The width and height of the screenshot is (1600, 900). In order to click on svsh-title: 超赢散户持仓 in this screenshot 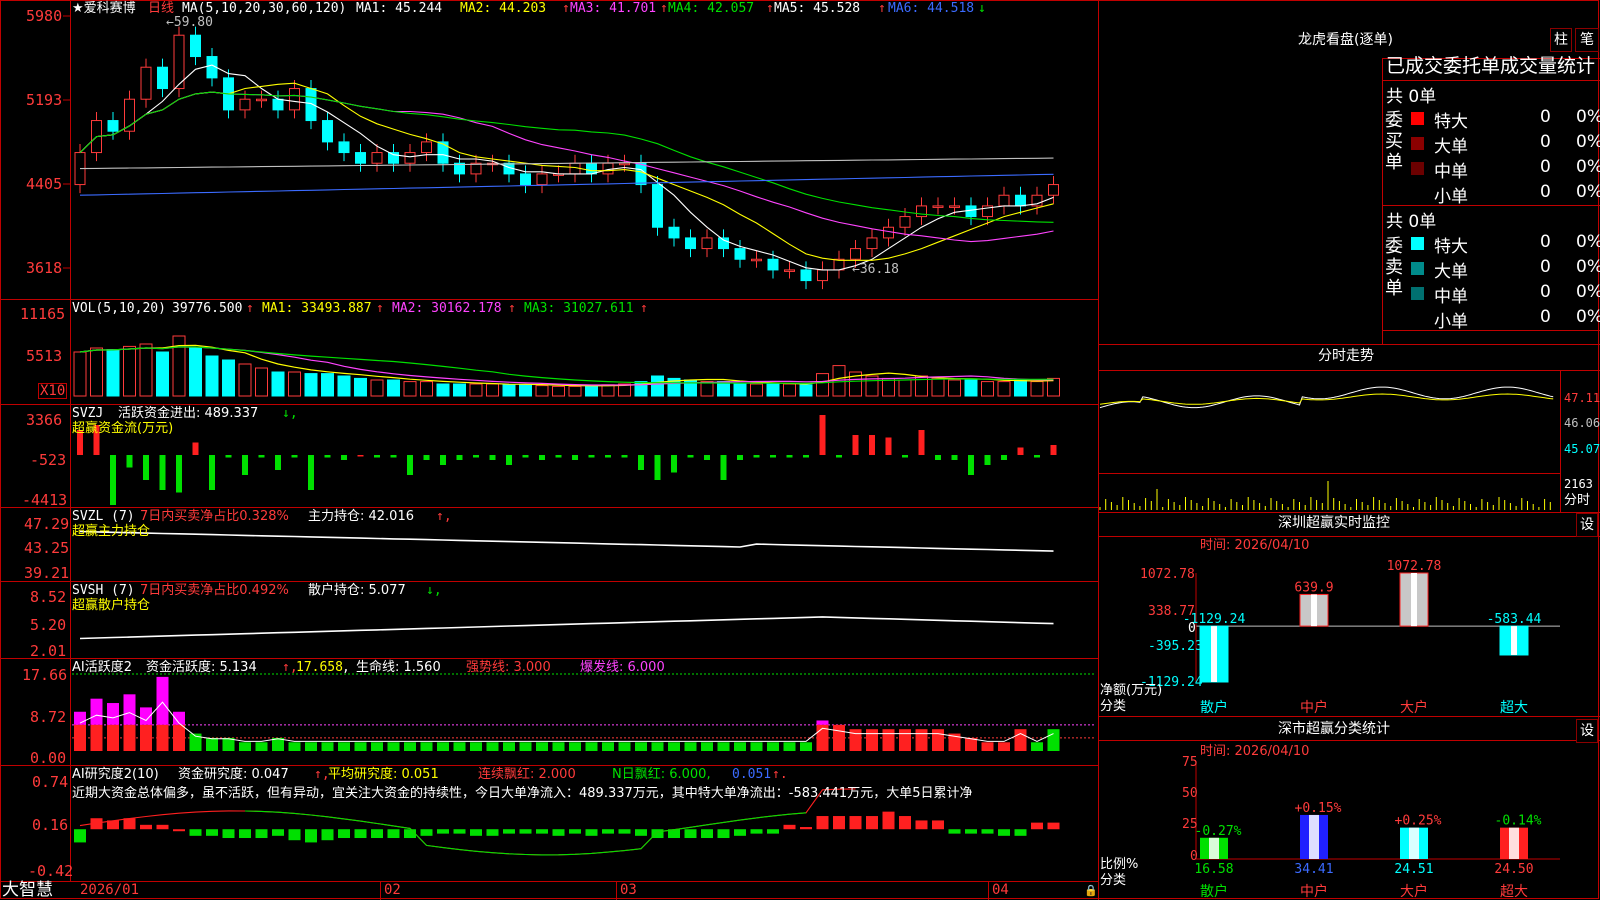, I will do `click(111, 605)`.